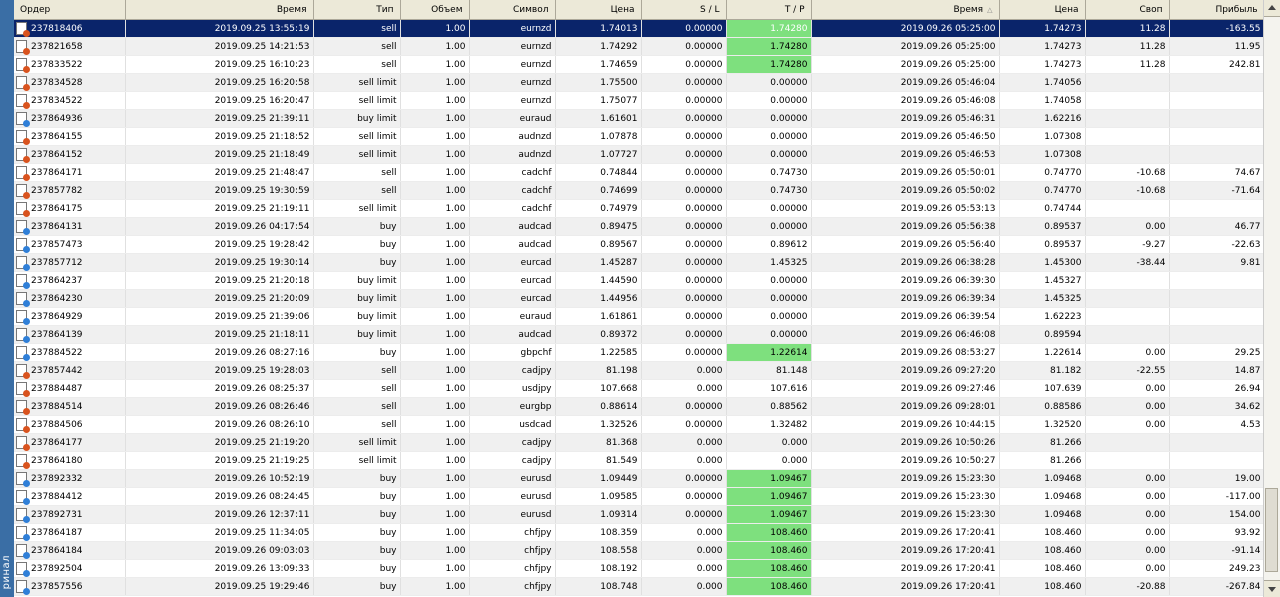 The image size is (1280, 597). What do you see at coordinates (1127, 118) in the screenshot?
I see `swap-cell` at bounding box center [1127, 118].